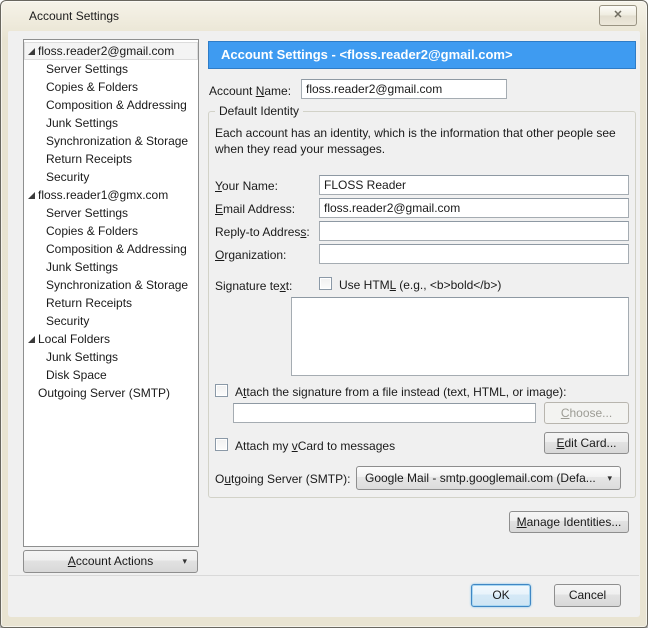  I want to click on sidebar-item-floss-reader1-gmx-com: floss.reader1@gmx.com, so click(111, 195).